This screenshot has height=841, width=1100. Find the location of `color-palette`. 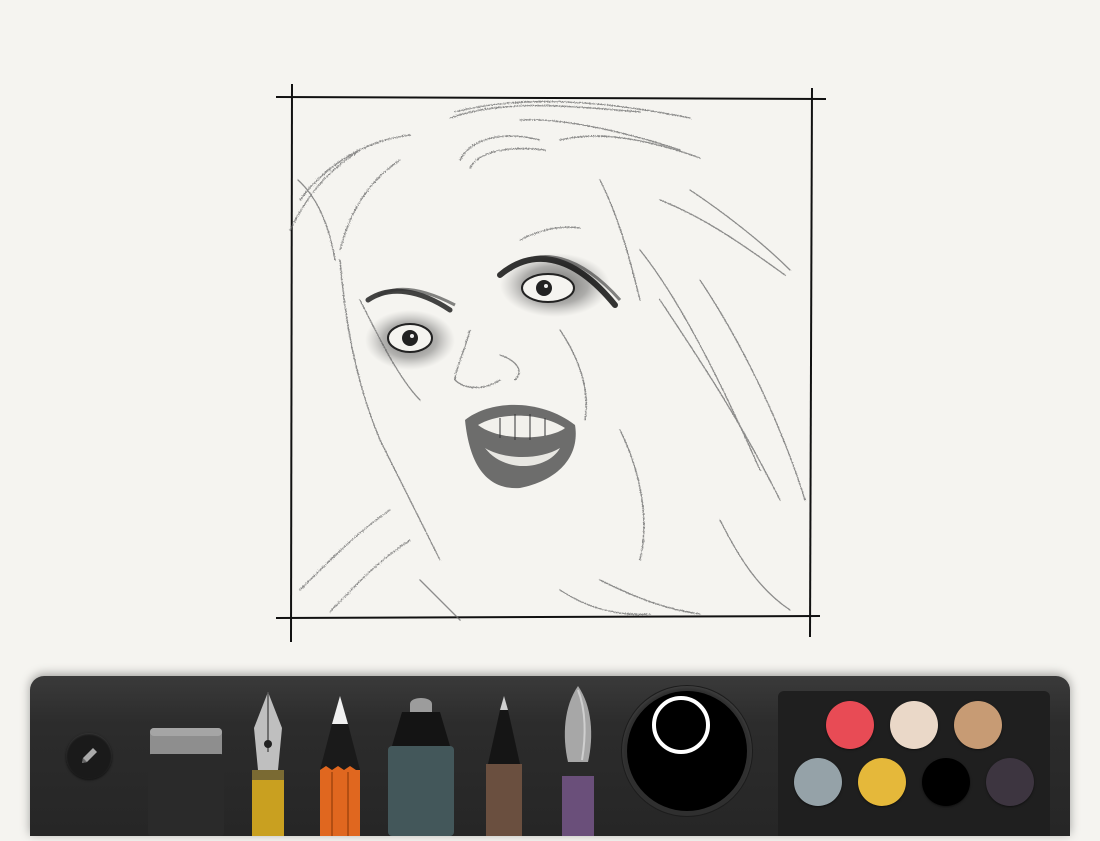

color-palette is located at coordinates (914, 763).